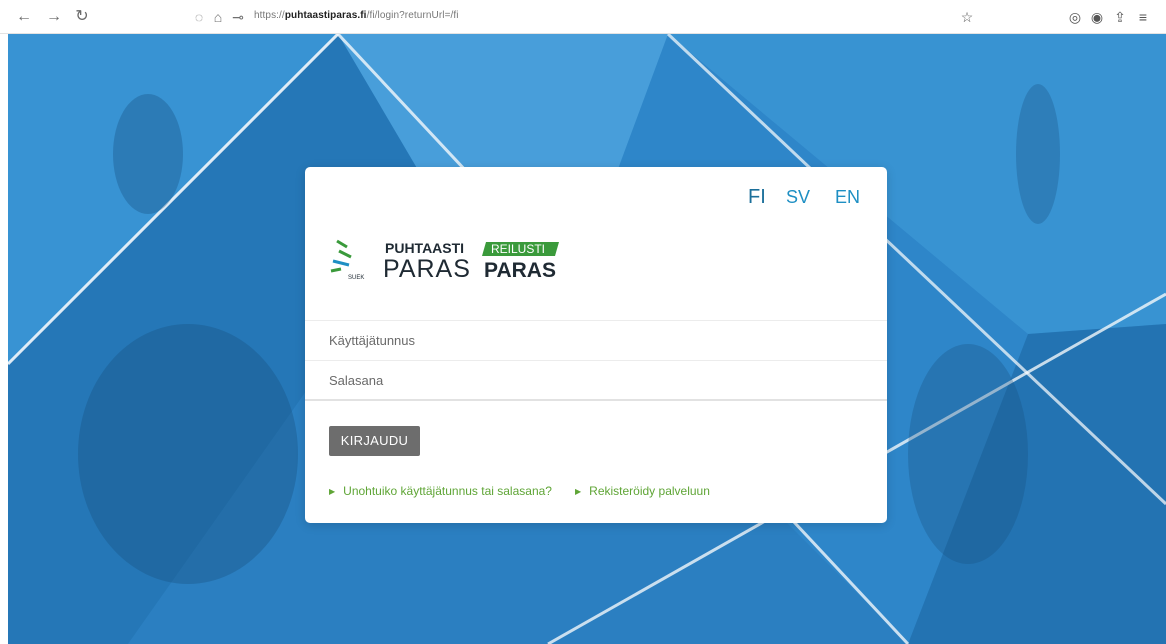 The width and height of the screenshot is (1166, 644). What do you see at coordinates (82, 17) in the screenshot?
I see `reload-icon: ↻` at bounding box center [82, 17].